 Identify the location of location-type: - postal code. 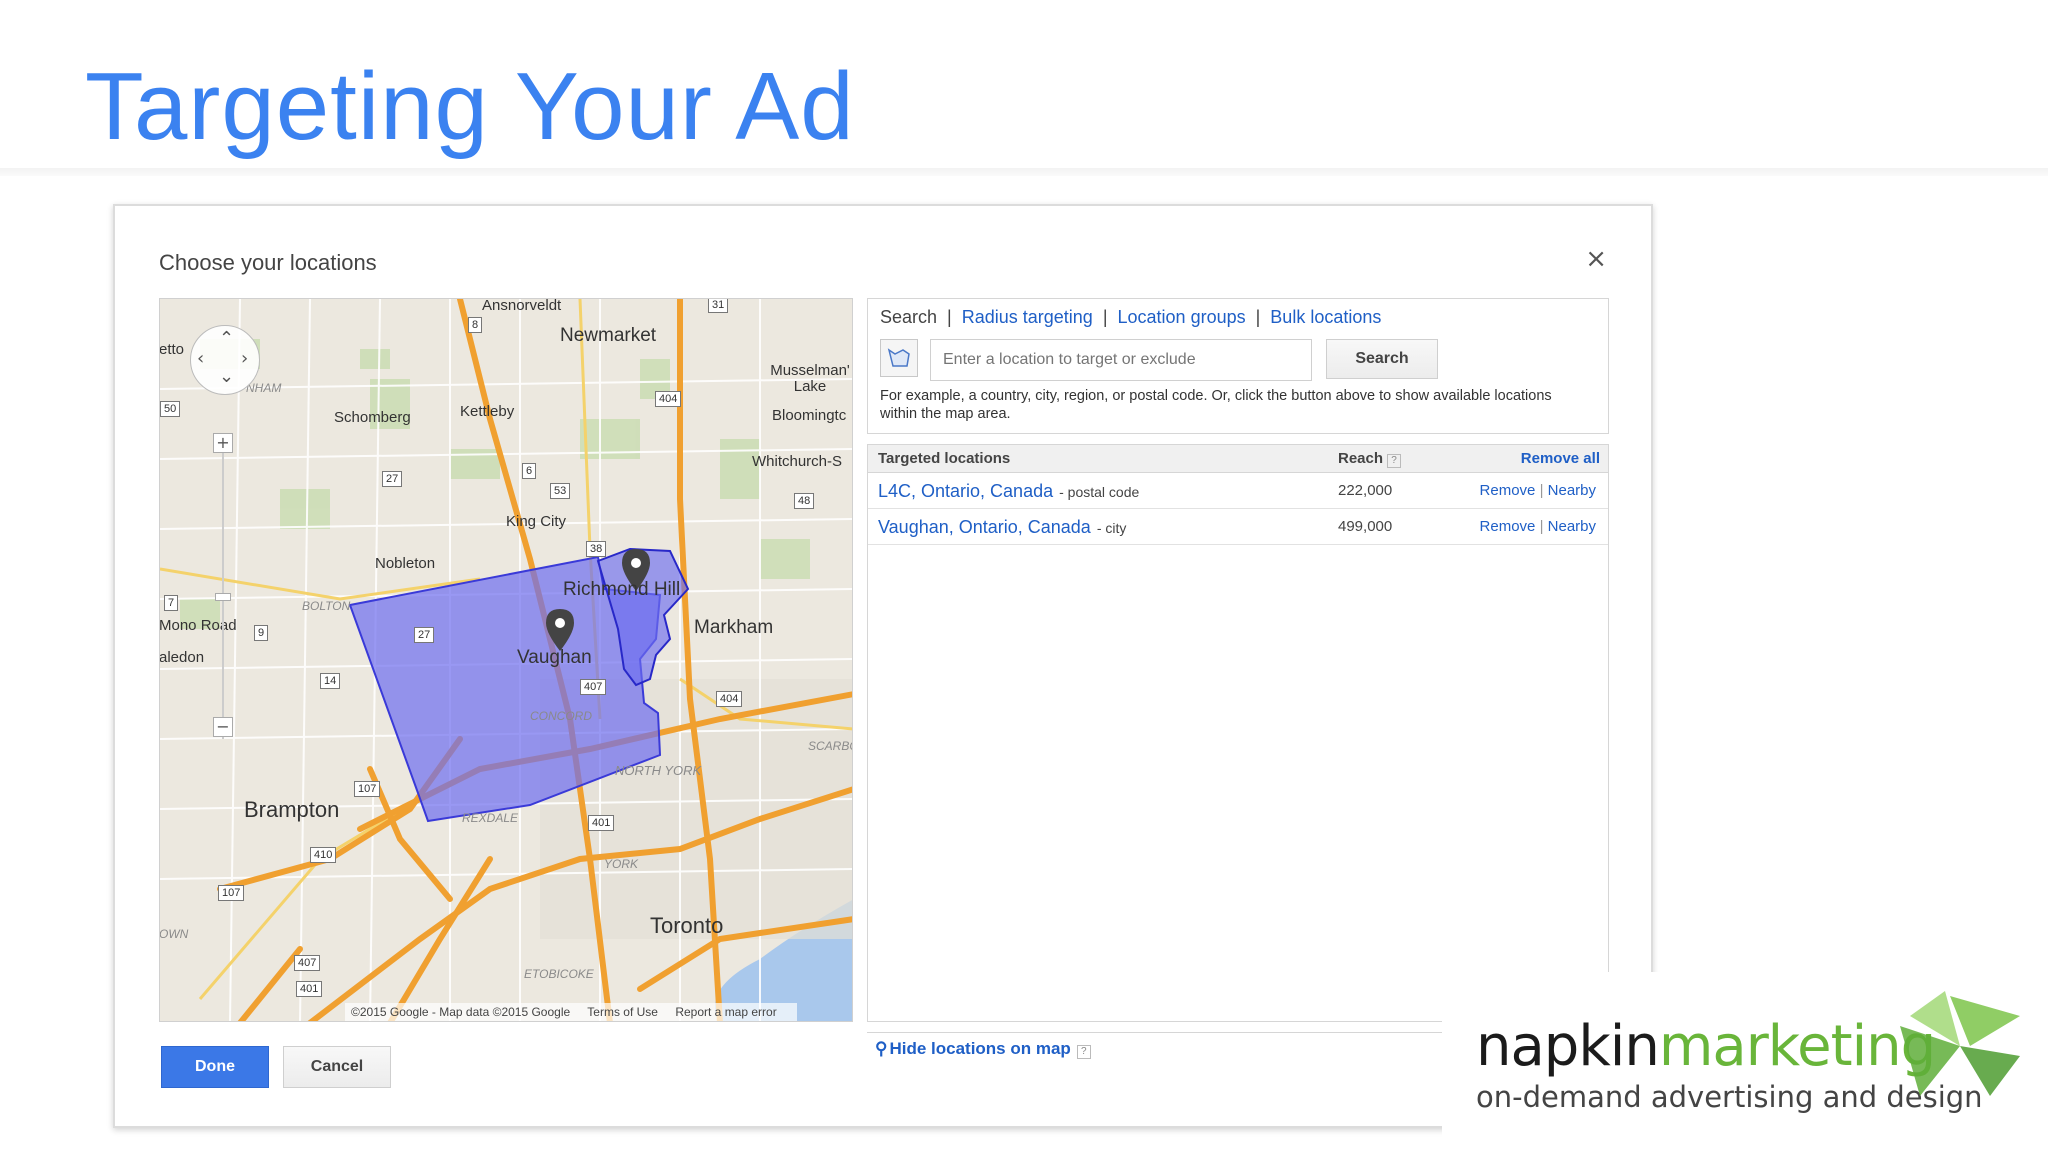
(1099, 492).